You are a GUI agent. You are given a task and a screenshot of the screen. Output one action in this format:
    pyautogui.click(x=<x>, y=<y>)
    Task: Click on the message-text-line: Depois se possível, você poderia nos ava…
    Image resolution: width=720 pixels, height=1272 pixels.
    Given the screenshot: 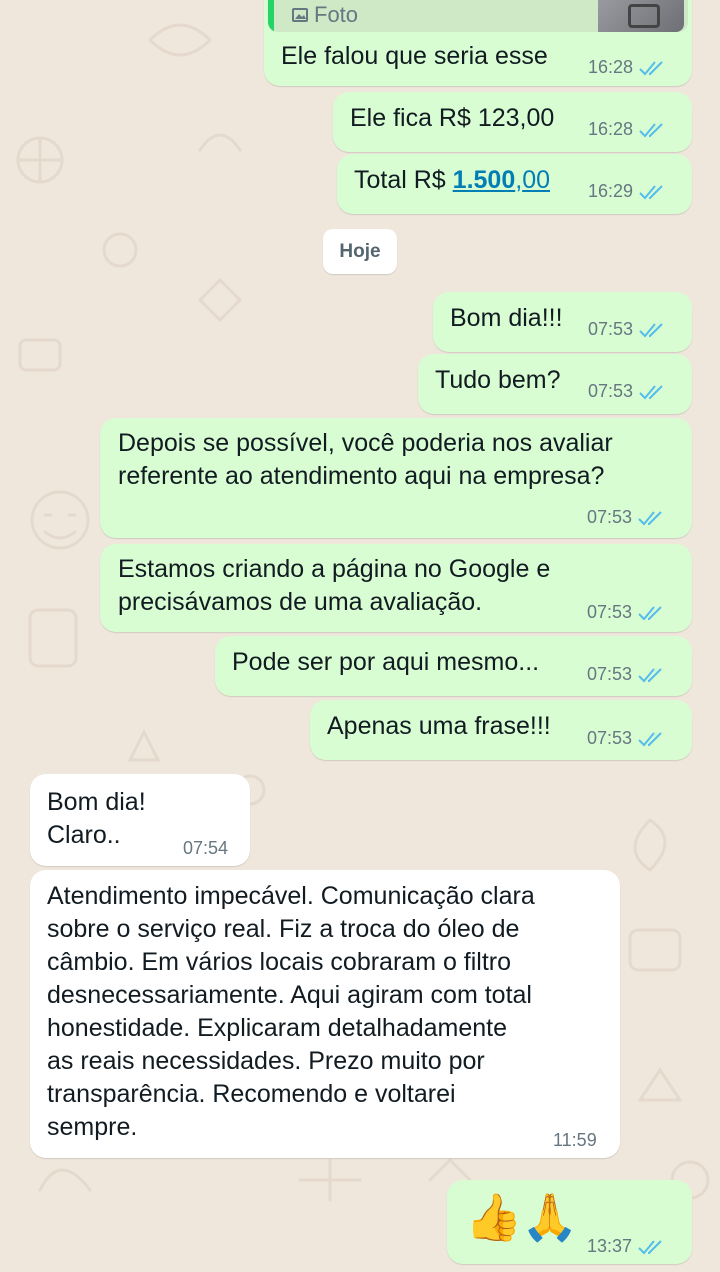 What is the action you would take?
    pyautogui.click(x=365, y=443)
    